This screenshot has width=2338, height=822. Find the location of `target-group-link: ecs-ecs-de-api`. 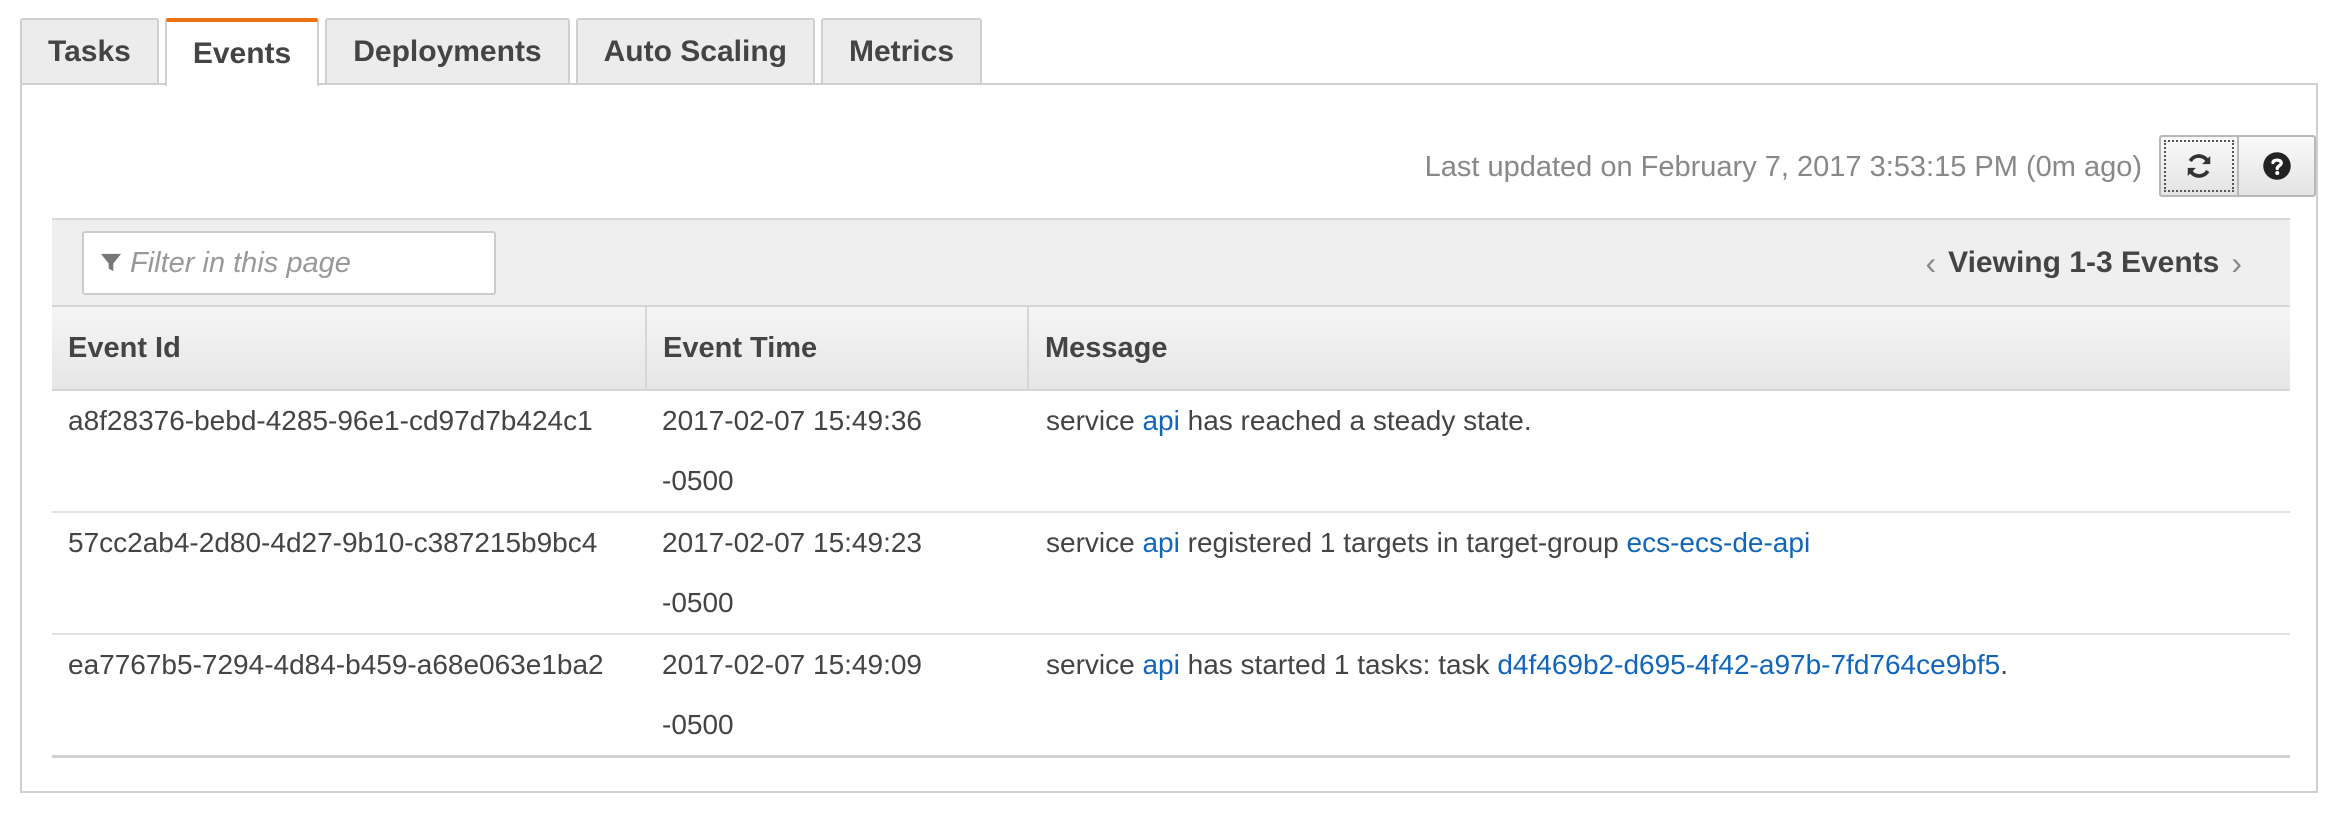

target-group-link: ecs-ecs-de-api is located at coordinates (1719, 542).